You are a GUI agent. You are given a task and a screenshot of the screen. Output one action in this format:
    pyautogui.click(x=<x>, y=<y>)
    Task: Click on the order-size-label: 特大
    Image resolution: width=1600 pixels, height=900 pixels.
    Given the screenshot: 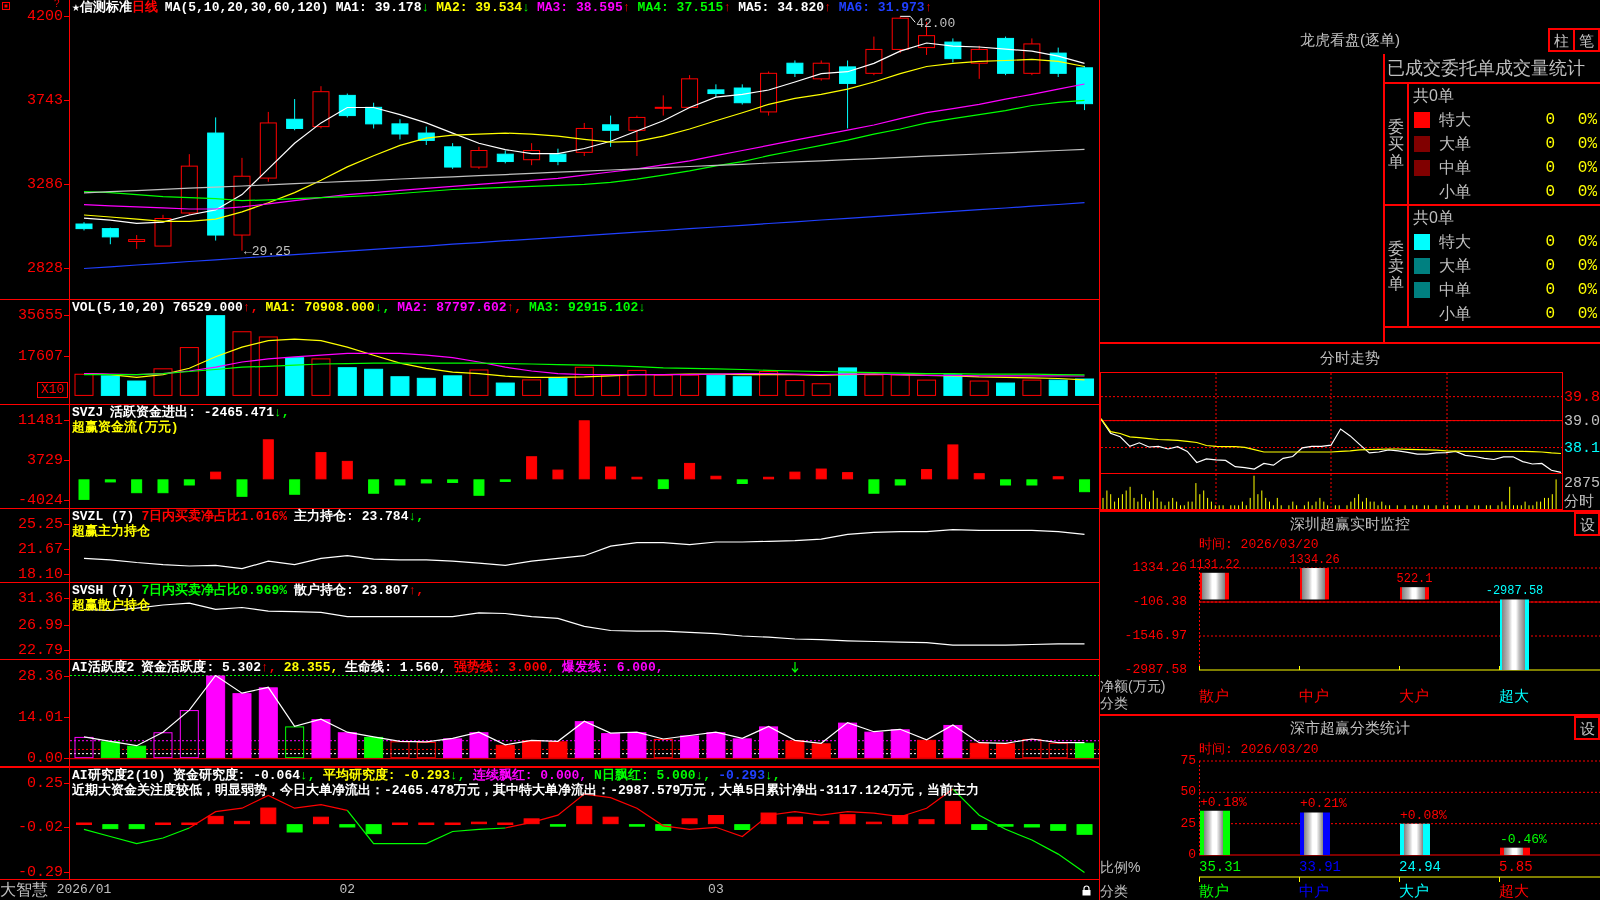 What is the action you would take?
    pyautogui.click(x=1454, y=242)
    